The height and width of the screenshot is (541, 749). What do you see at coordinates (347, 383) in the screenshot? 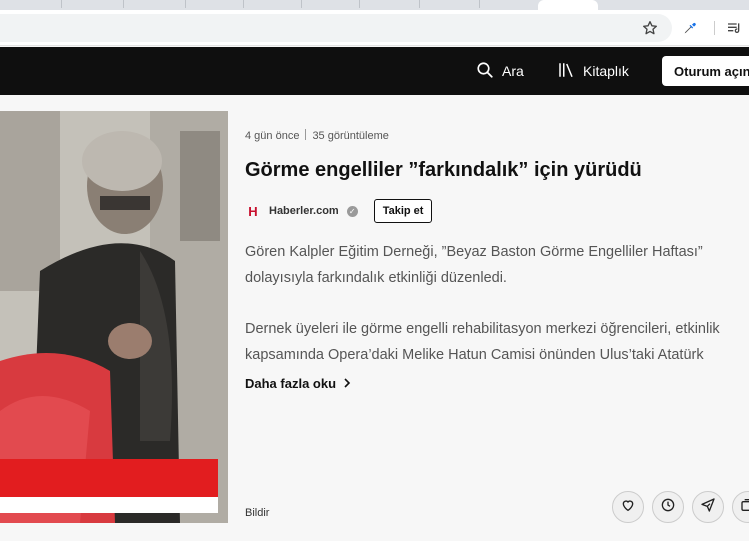
I see `chevron-right-icon` at bounding box center [347, 383].